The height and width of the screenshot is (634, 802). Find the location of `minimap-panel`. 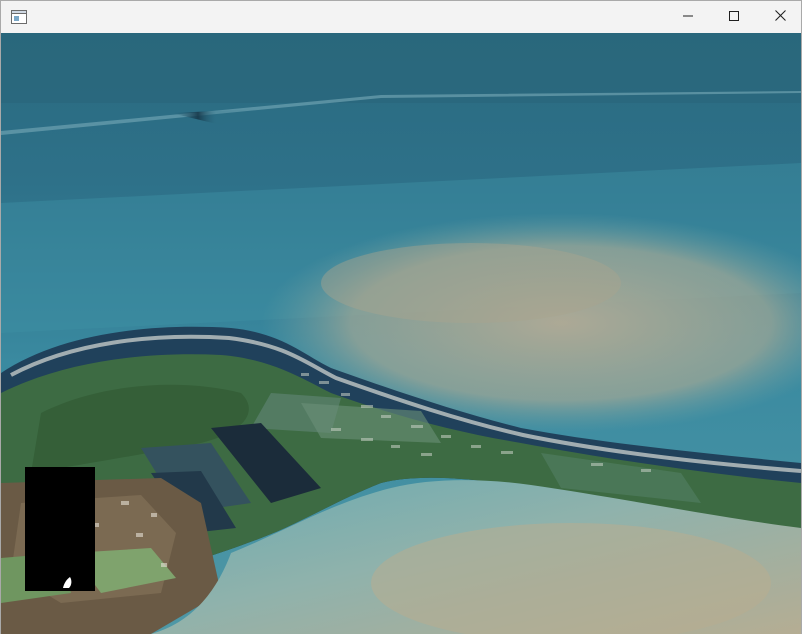

minimap-panel is located at coordinates (60, 529).